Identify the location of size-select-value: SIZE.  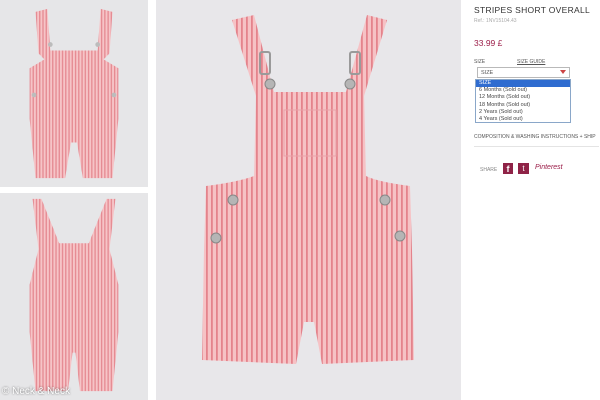
(487, 73).